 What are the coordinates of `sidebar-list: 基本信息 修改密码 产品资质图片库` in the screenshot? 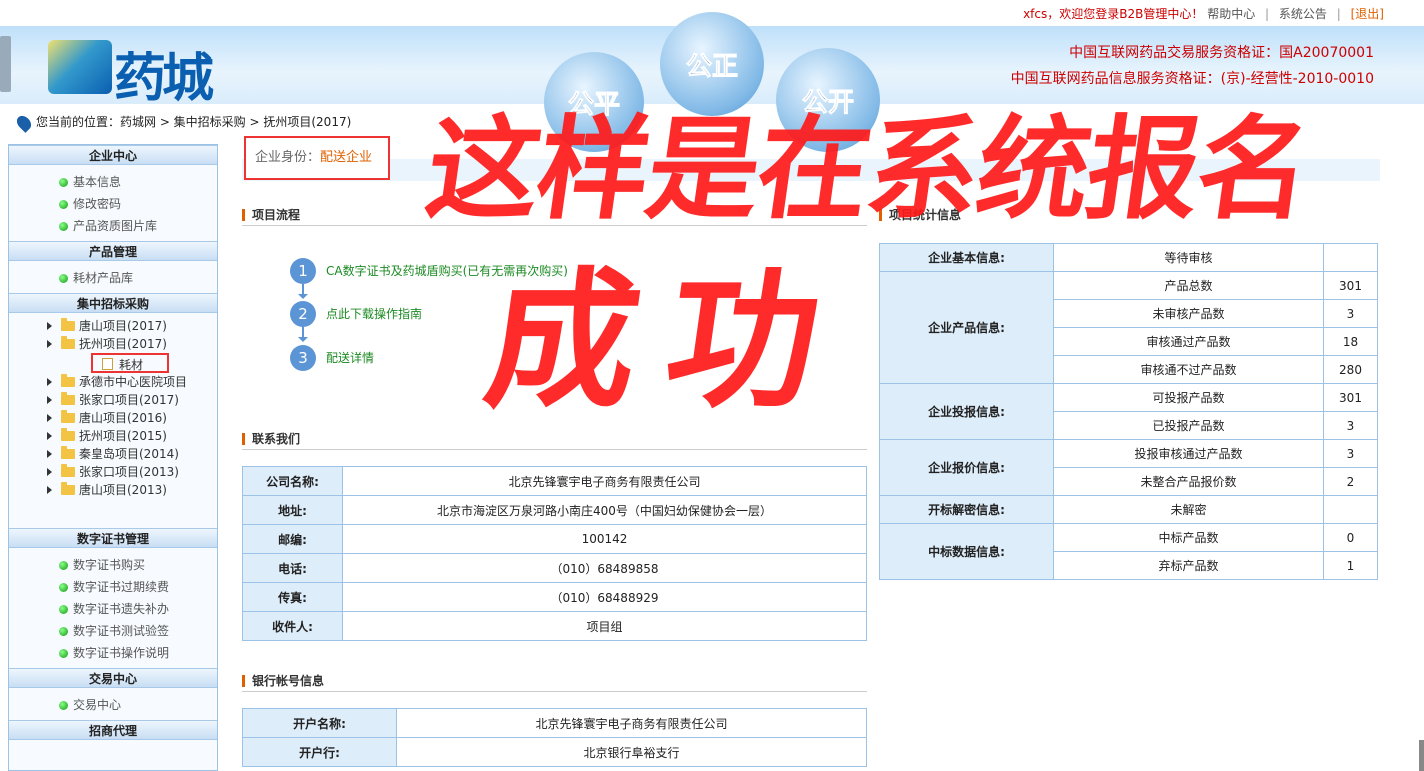 It's located at (113, 203).